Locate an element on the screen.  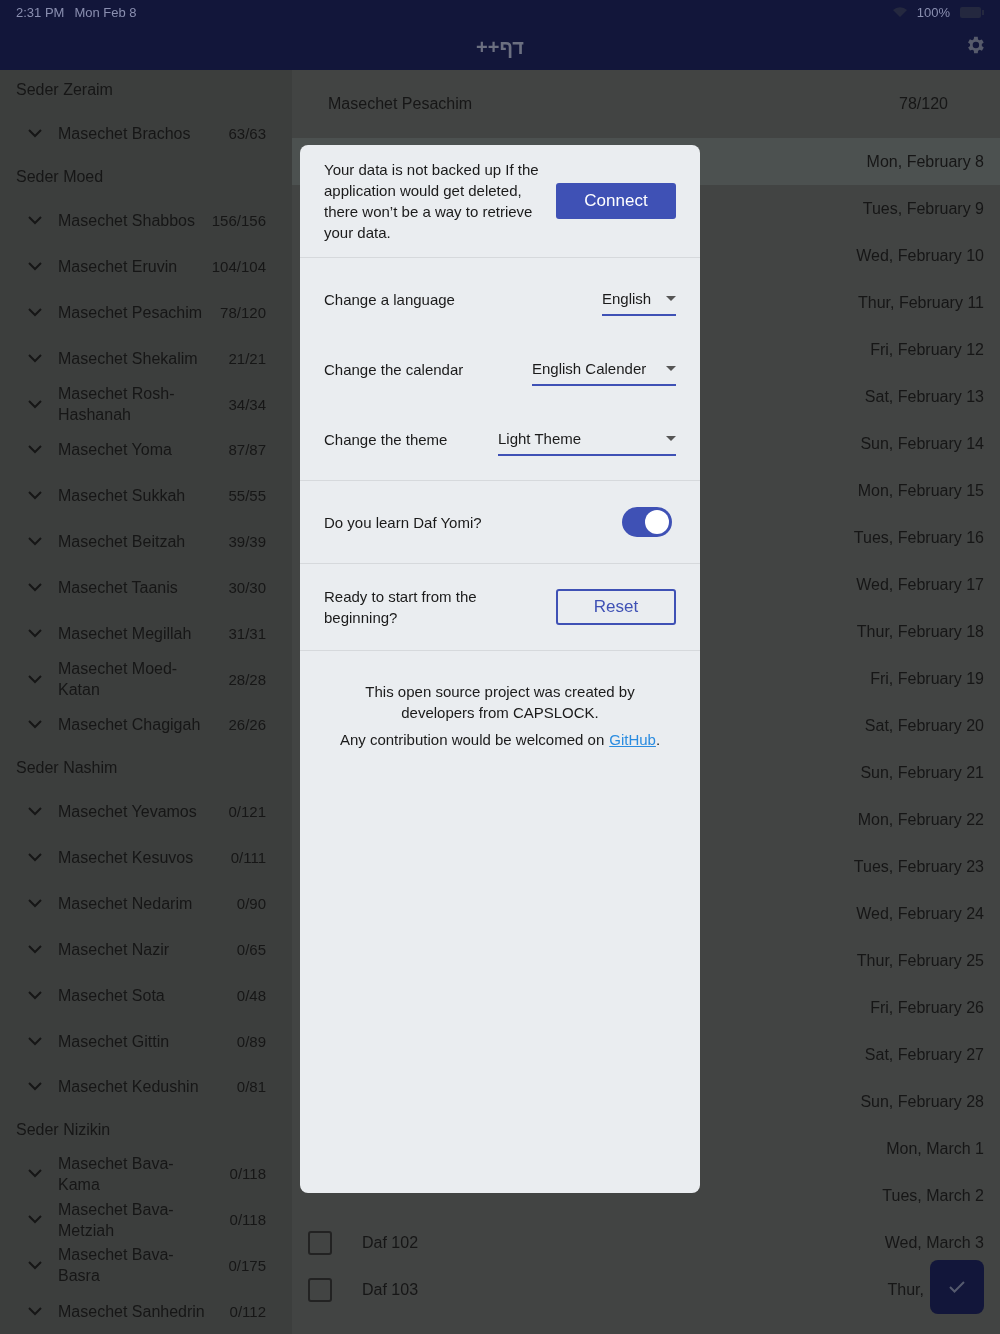
credits-text: This open source project was created by developers from CAPSLOCK. is located at coordinates (500, 702).